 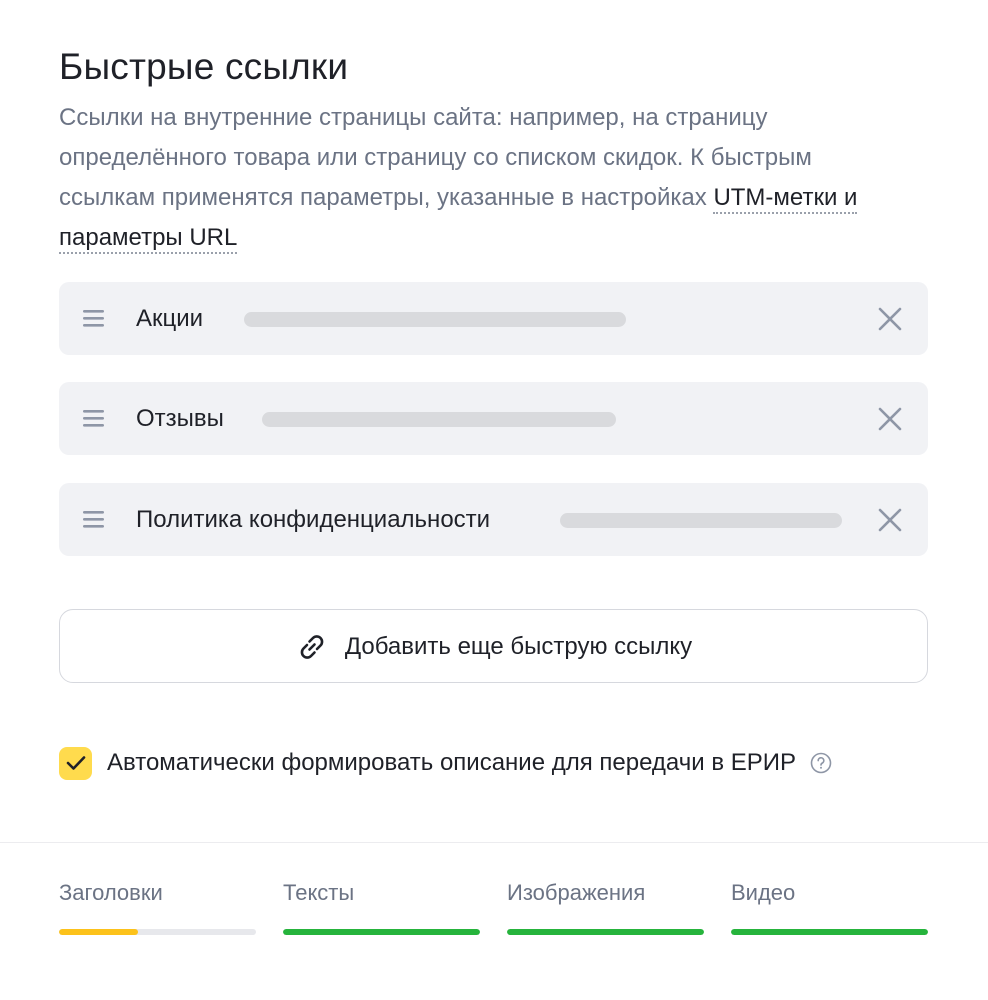 I want to click on quick-link-label: Отзывы, so click(x=180, y=418).